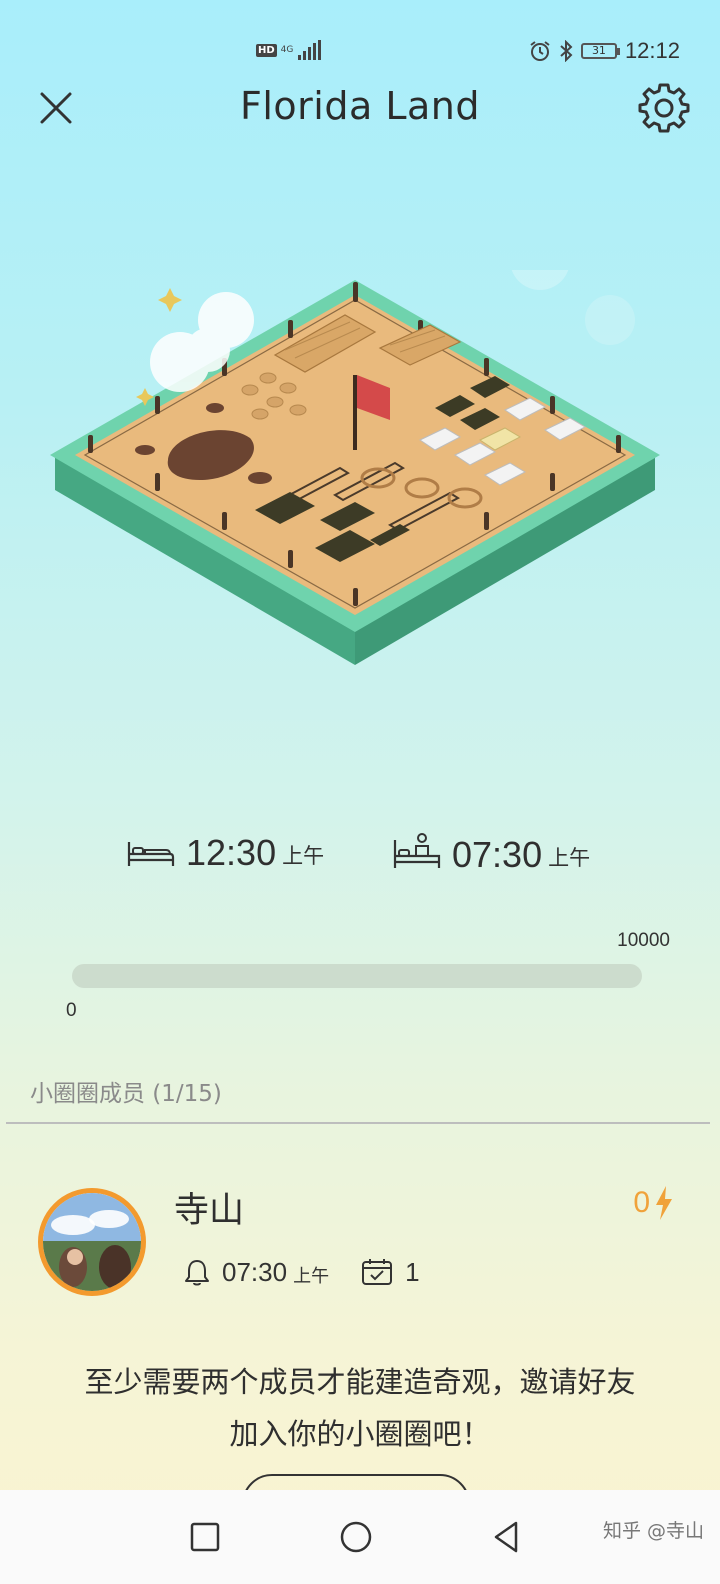 This screenshot has height=1584, width=720. I want to click on watermark: 知乎 @寺山, so click(653, 1531).